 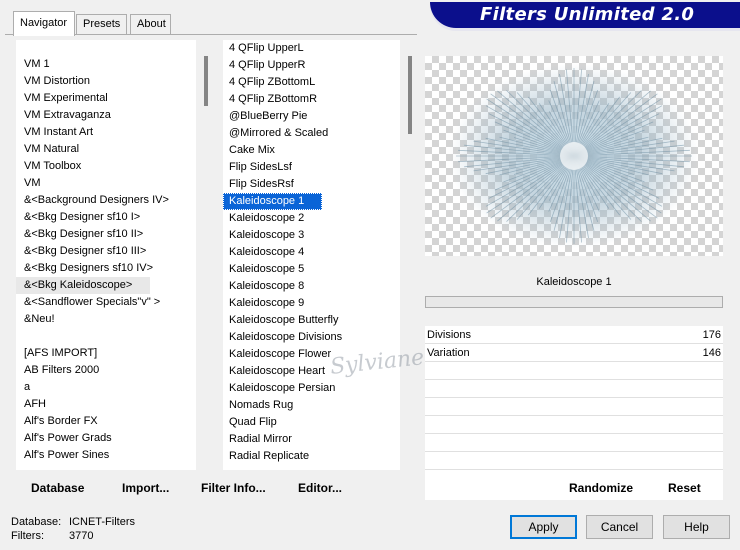 I want to click on param-row-divisions: Divisions 176, so click(x=574, y=335).